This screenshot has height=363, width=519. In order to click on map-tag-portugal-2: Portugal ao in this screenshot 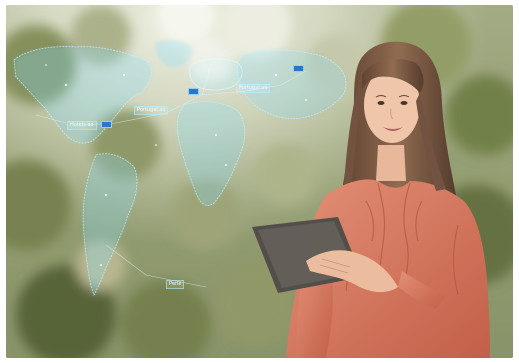, I will do `click(253, 88)`.